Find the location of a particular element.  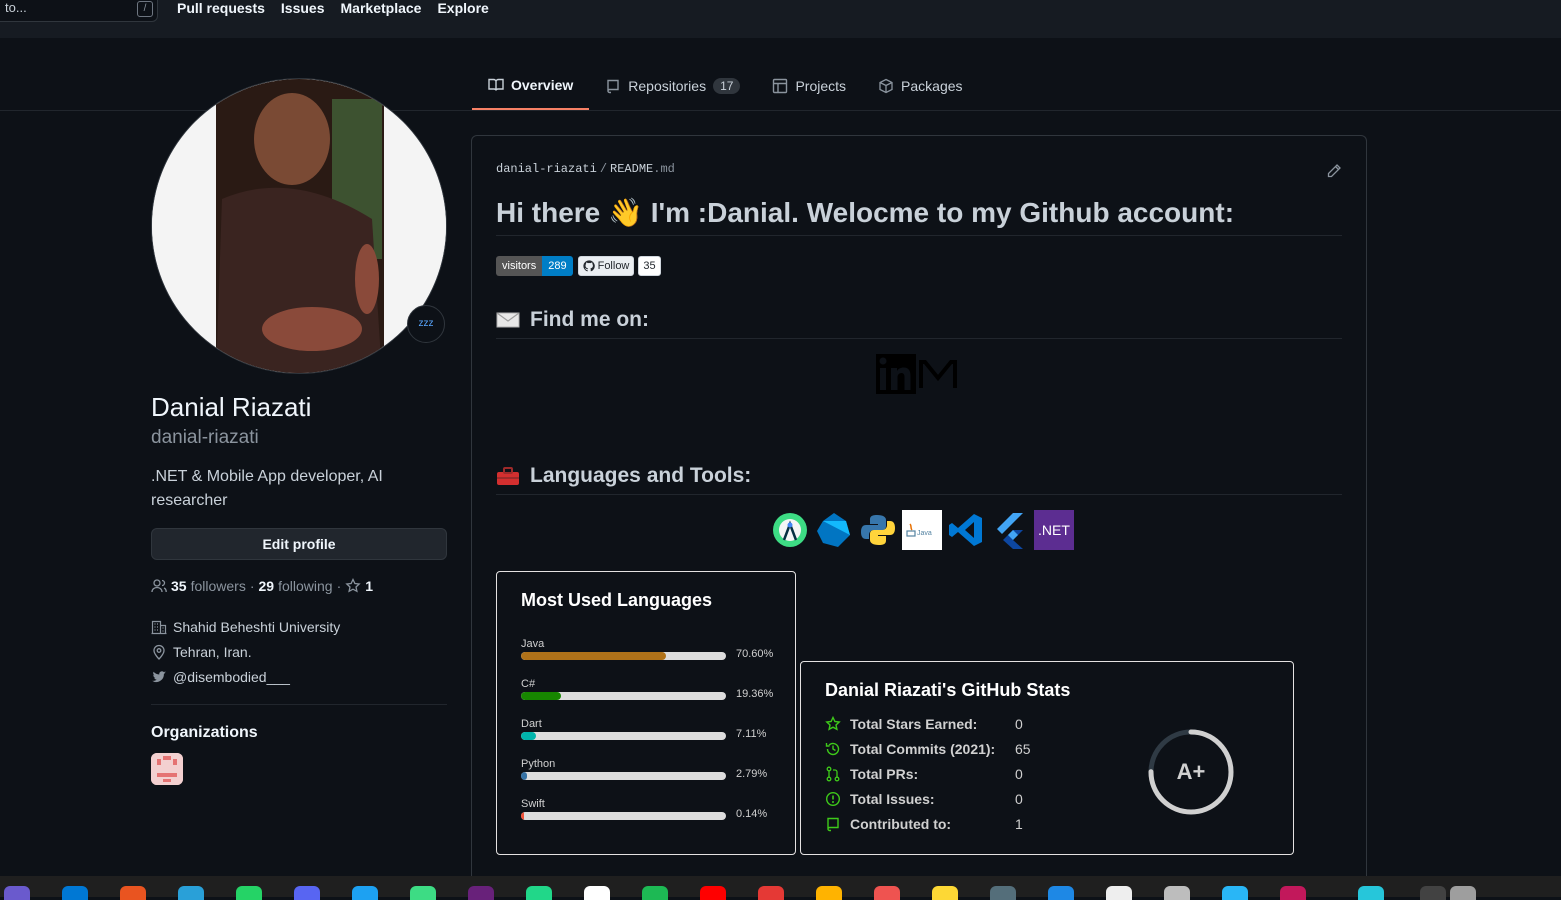

status-emoji-button: zzz is located at coordinates (426, 324).